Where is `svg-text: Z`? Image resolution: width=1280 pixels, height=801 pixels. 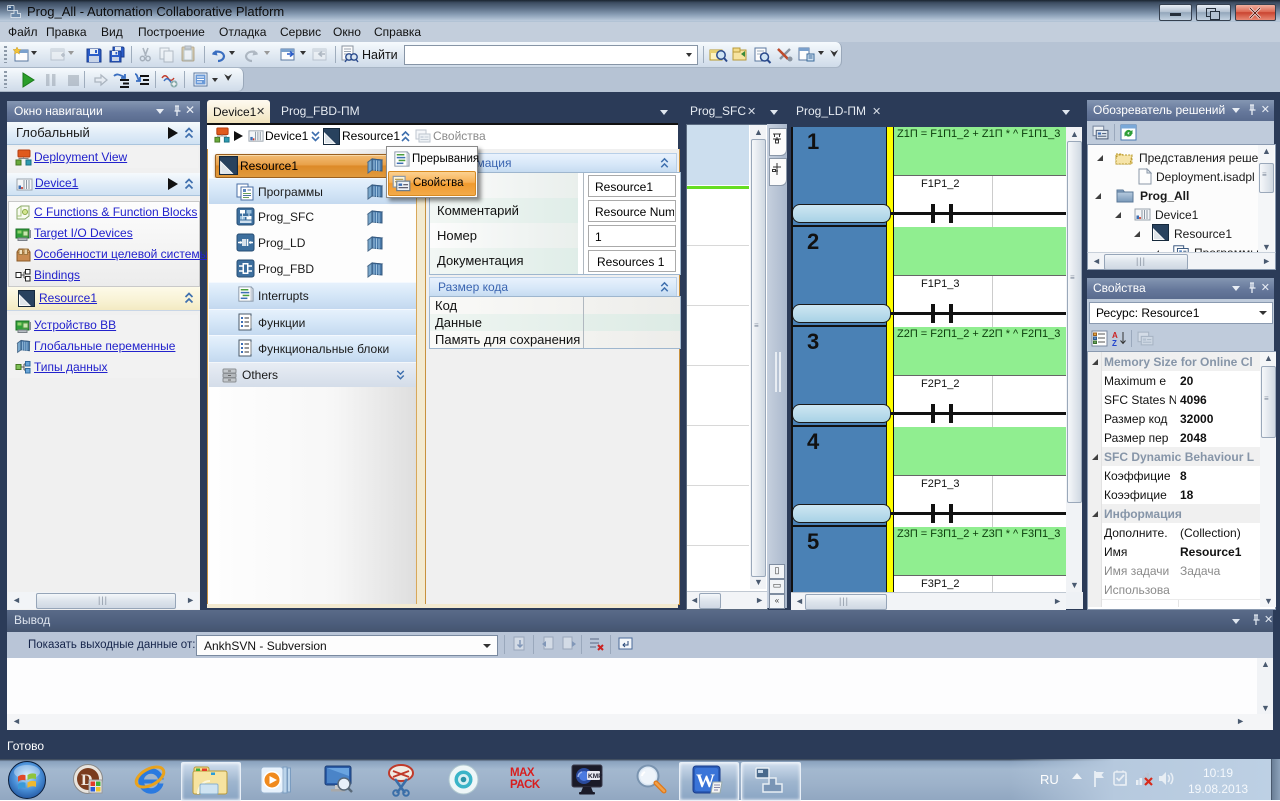 svg-text: Z is located at coordinates (1114, 343).